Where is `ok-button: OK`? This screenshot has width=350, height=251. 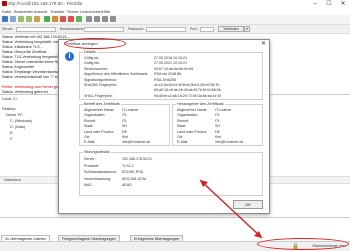
ok-button: OK is located at coordinates (248, 204).